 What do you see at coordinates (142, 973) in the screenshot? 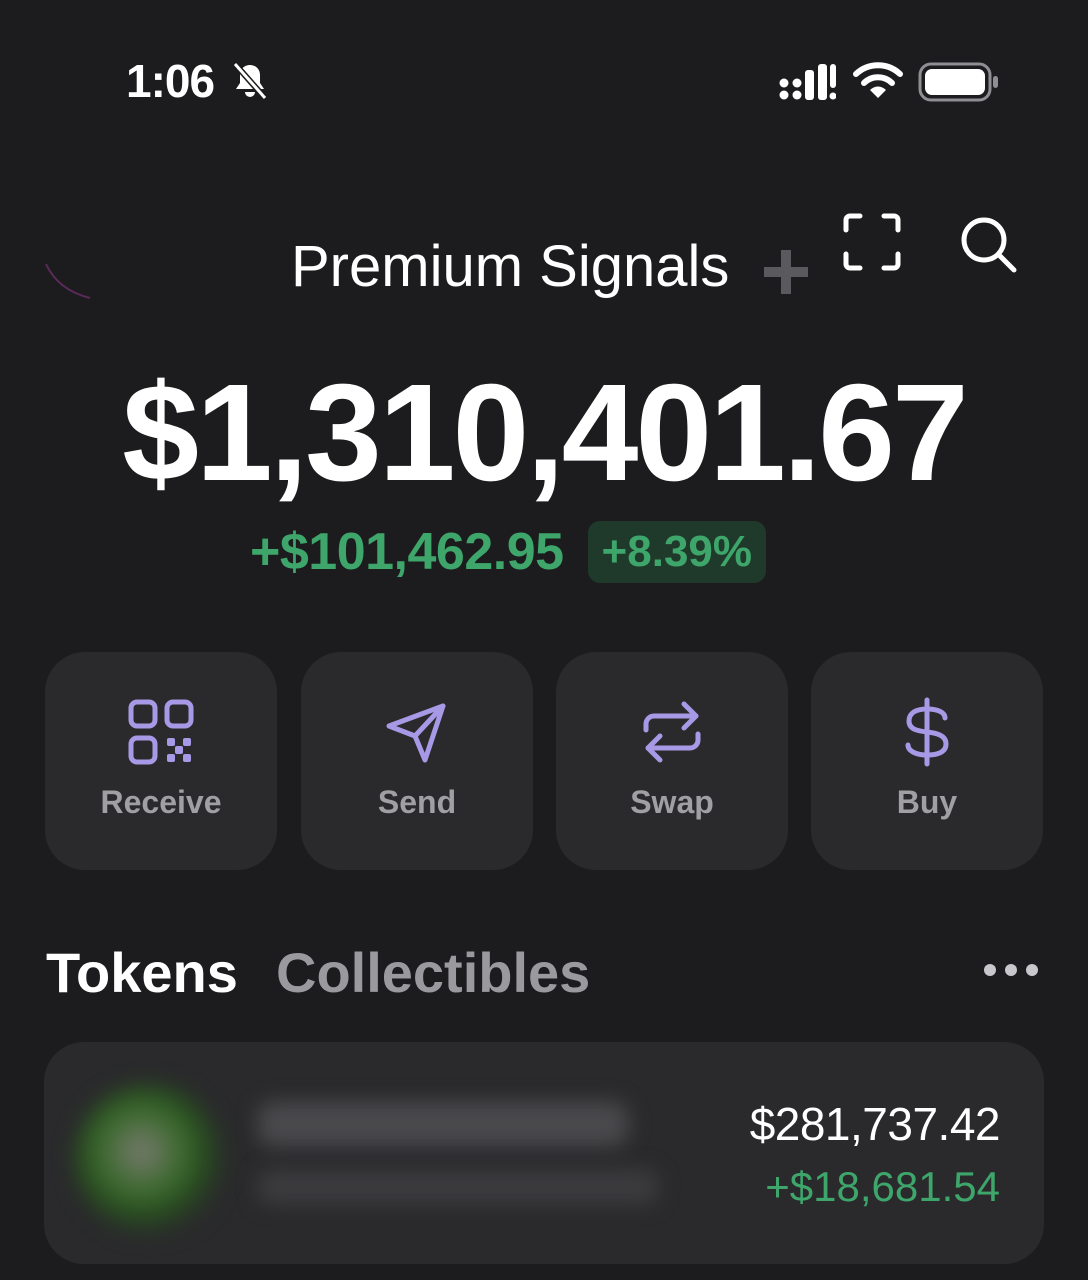
I see `tab-tokens: Tokens` at bounding box center [142, 973].